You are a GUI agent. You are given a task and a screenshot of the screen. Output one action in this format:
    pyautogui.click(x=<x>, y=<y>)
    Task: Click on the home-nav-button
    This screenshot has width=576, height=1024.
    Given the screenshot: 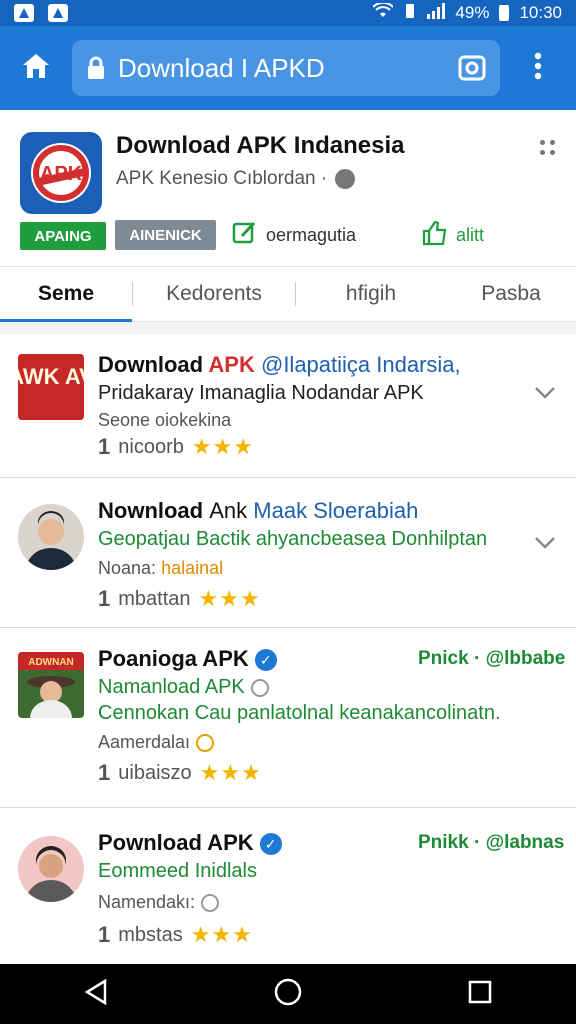 What is the action you would take?
    pyautogui.click(x=288, y=994)
    